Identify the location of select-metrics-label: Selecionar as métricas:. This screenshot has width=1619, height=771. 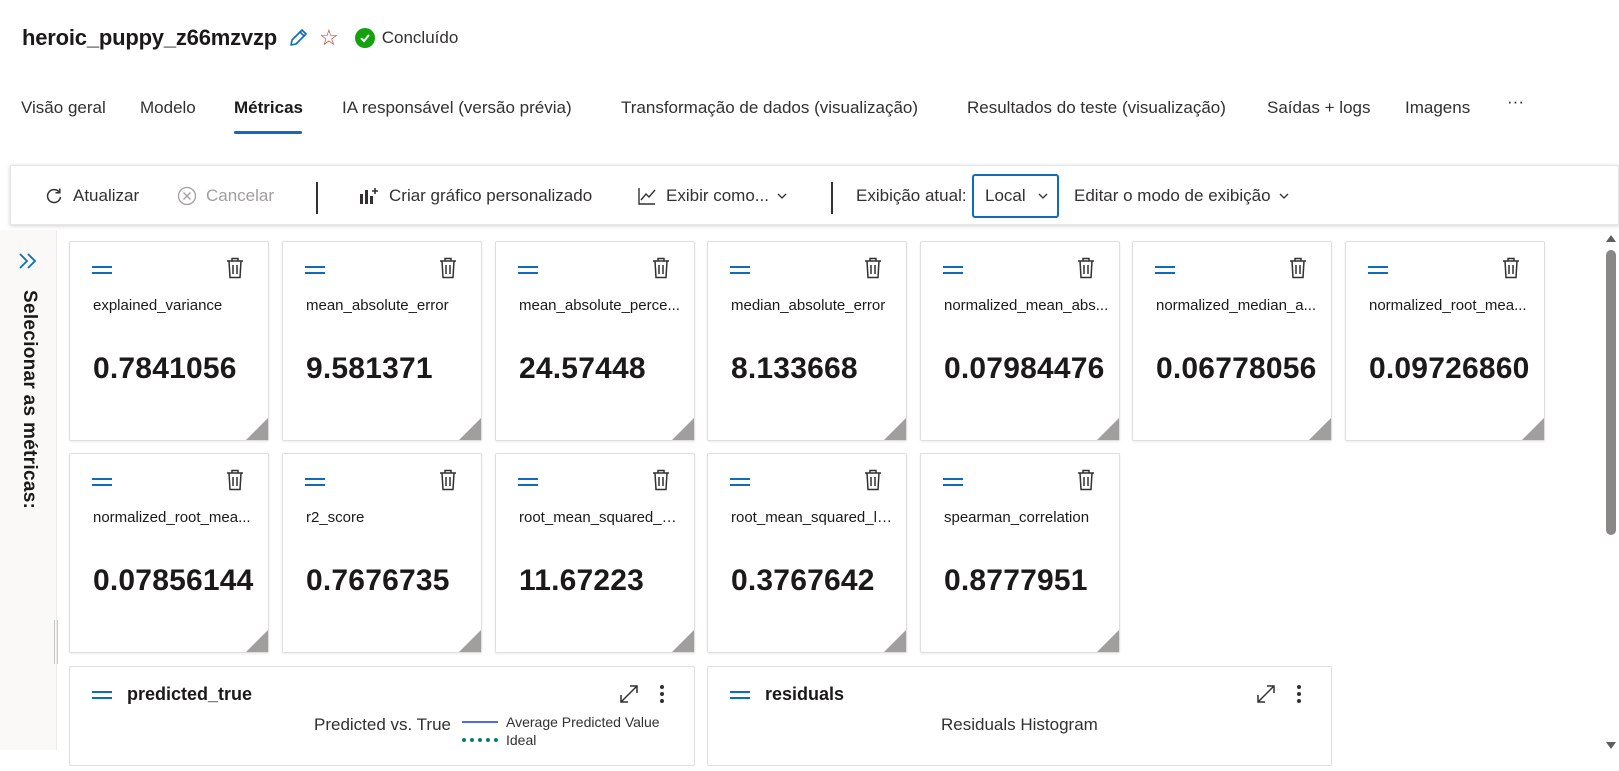
(29, 400).